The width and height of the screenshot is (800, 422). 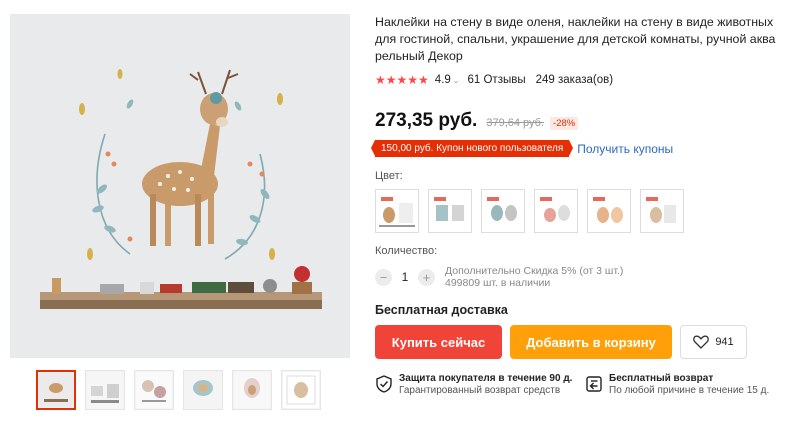 I want to click on quantity-input: 1, so click(x=405, y=277).